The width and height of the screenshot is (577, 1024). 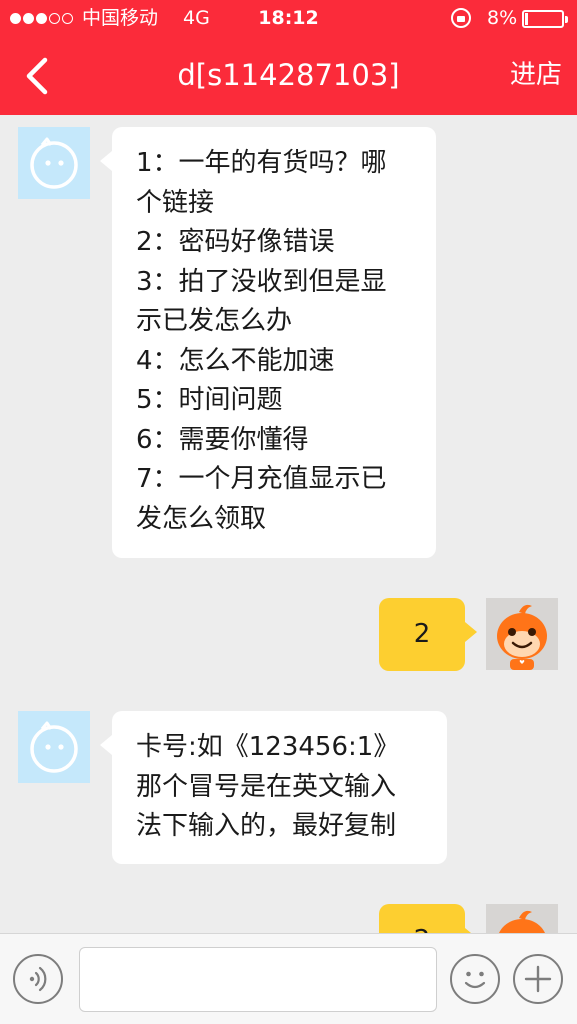 What do you see at coordinates (261, 281) in the screenshot?
I see `message-line: 3：拍了没收到但是显` at bounding box center [261, 281].